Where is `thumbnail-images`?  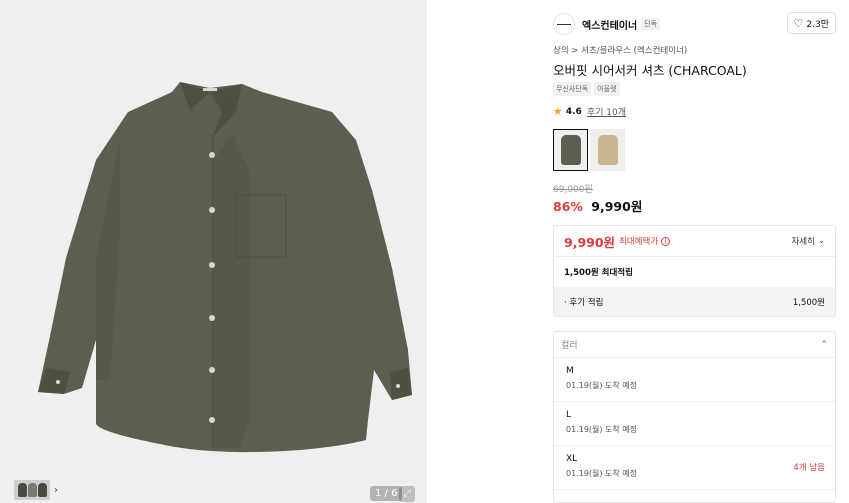 thumbnail-images is located at coordinates (32, 490).